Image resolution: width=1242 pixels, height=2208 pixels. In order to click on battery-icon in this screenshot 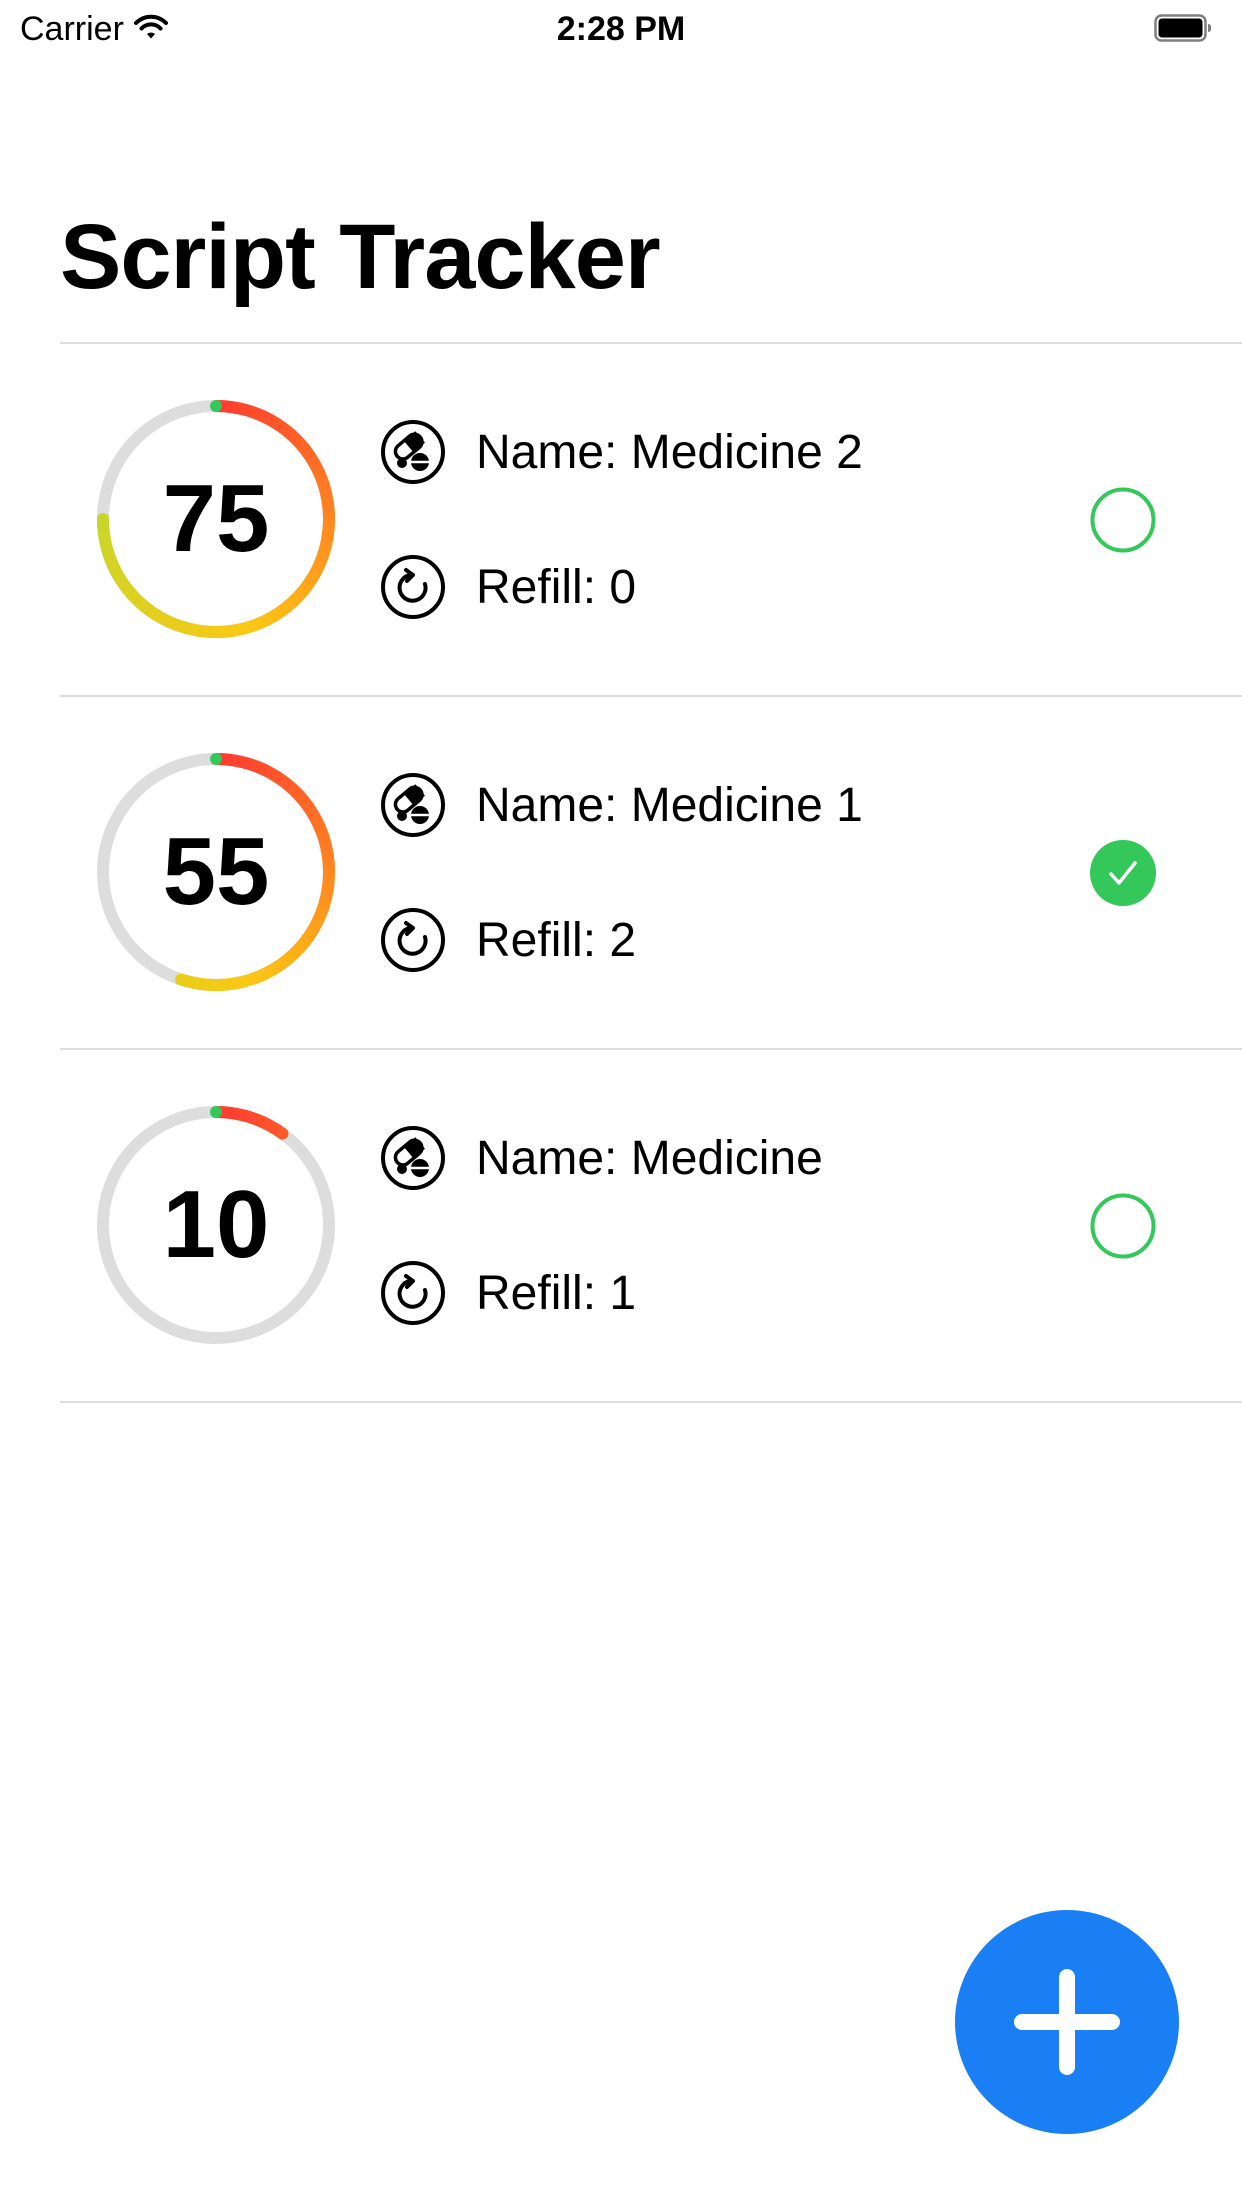, I will do `click(1183, 30)`.